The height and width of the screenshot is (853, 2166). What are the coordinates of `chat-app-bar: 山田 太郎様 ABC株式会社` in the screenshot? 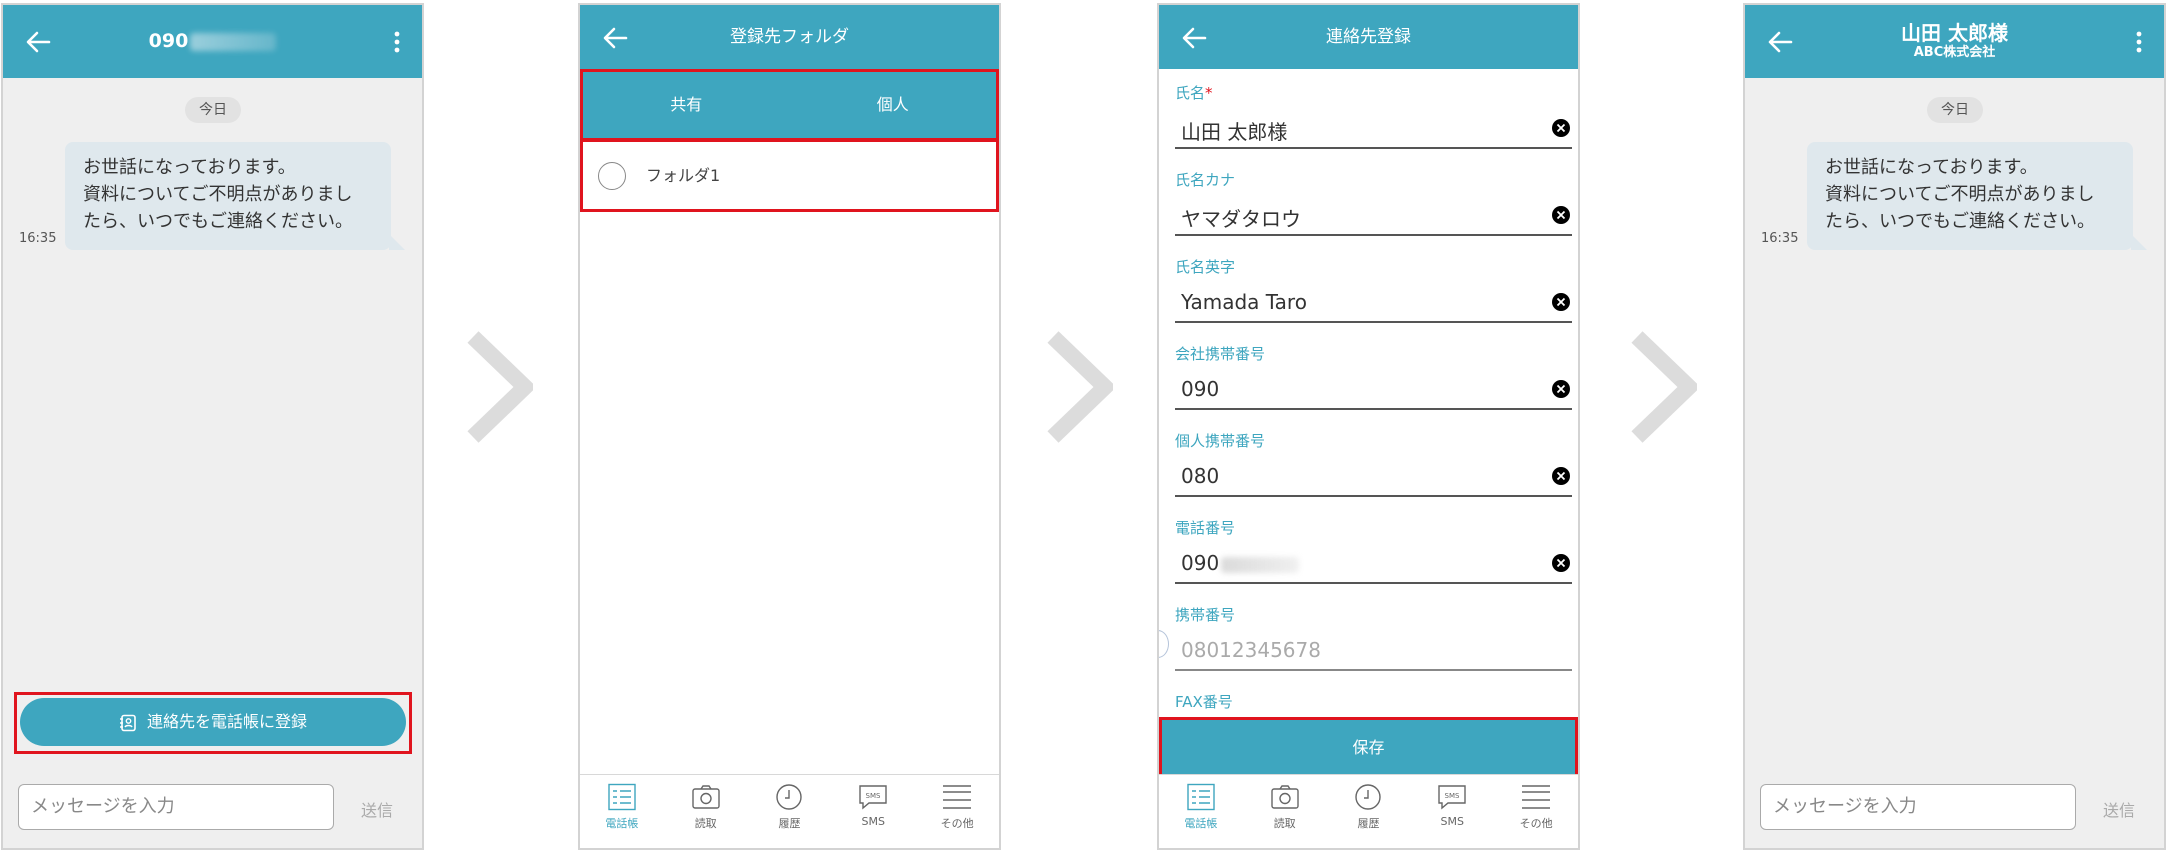 It's located at (1954, 41).